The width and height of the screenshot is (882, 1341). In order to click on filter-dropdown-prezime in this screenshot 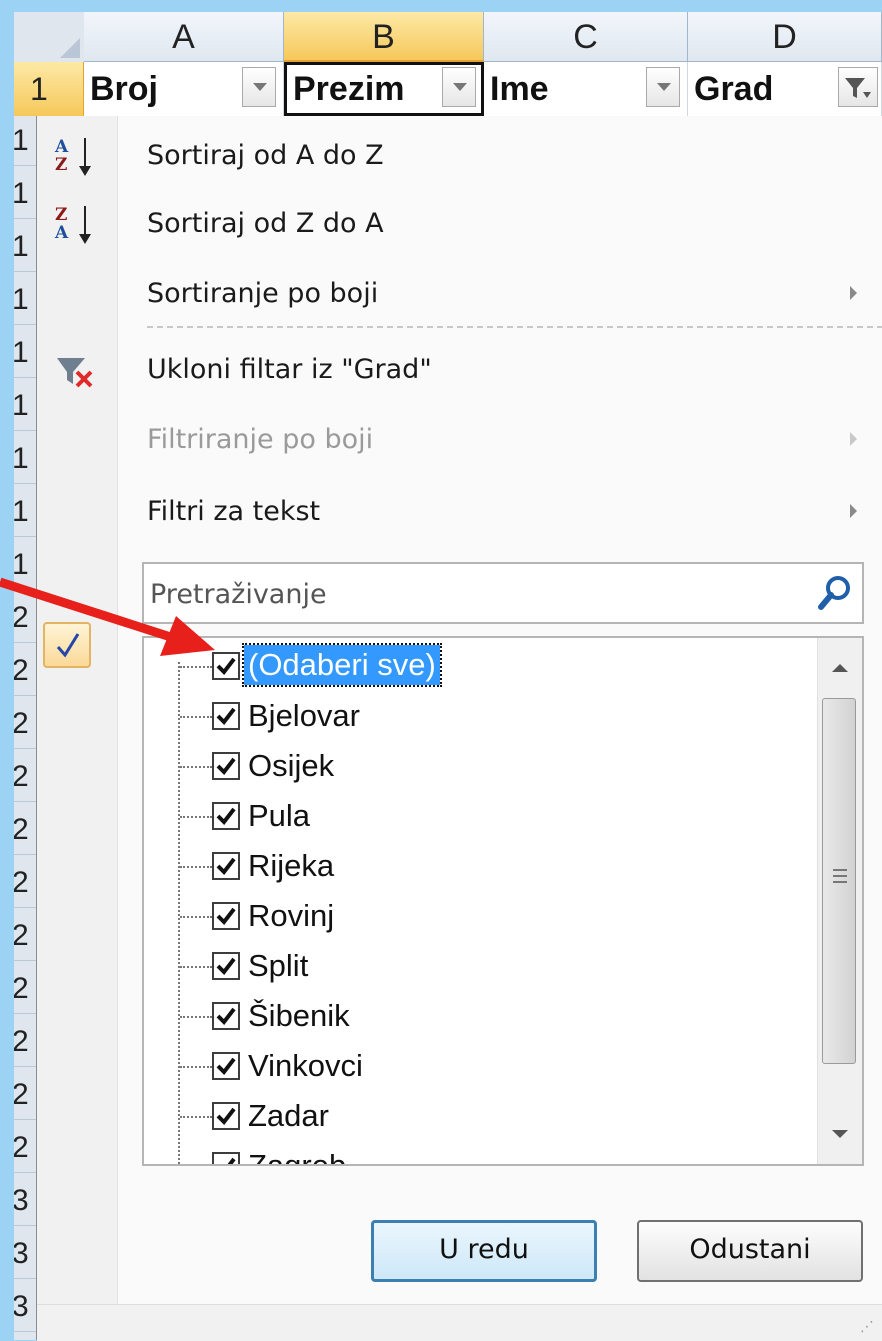, I will do `click(459, 87)`.